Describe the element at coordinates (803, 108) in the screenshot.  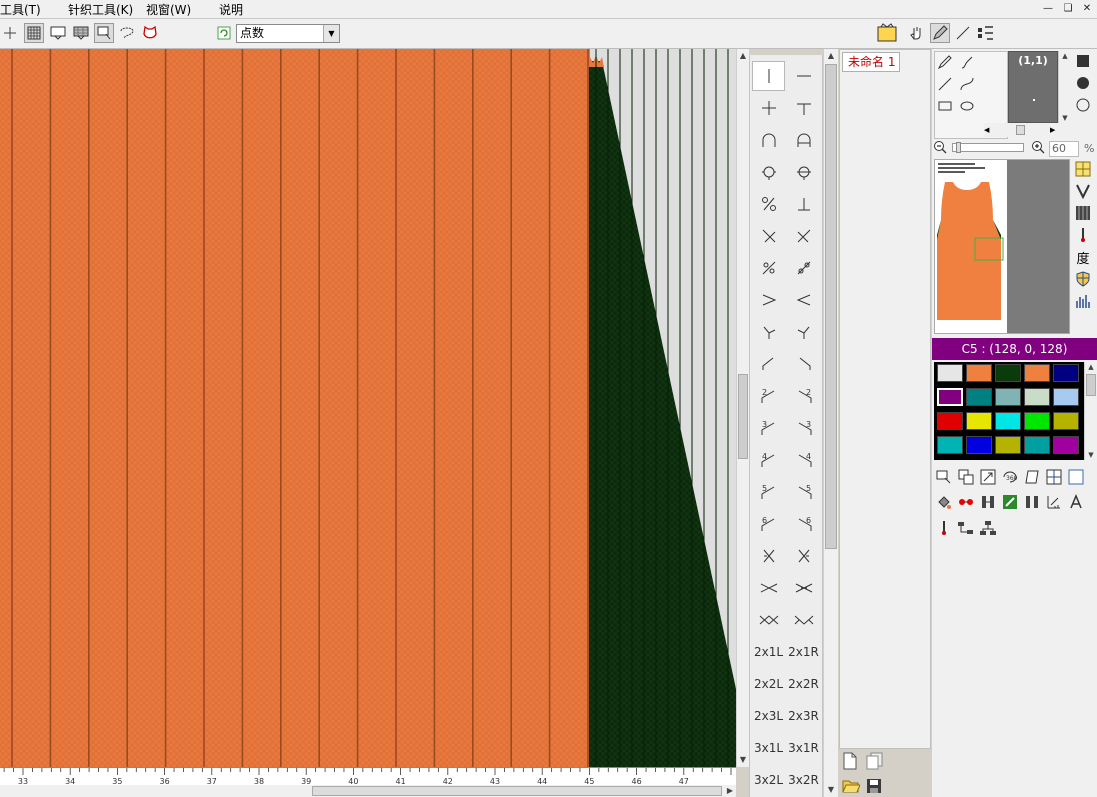
I see `stitch-tee-icon` at that location.